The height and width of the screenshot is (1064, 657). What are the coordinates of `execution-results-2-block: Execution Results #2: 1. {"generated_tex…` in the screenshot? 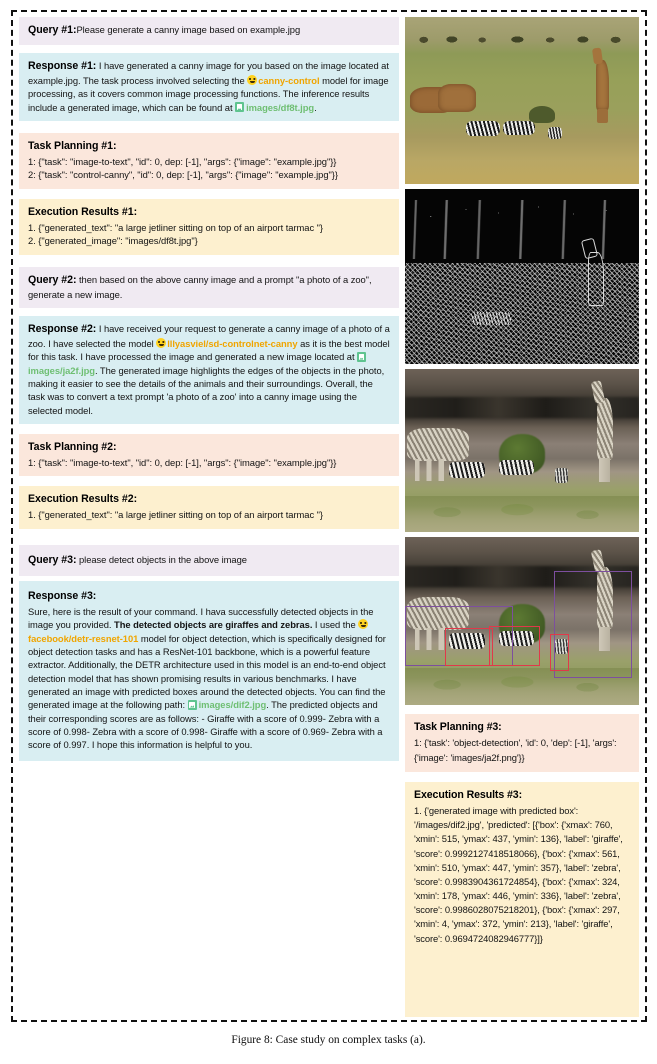 It's located at (209, 507).